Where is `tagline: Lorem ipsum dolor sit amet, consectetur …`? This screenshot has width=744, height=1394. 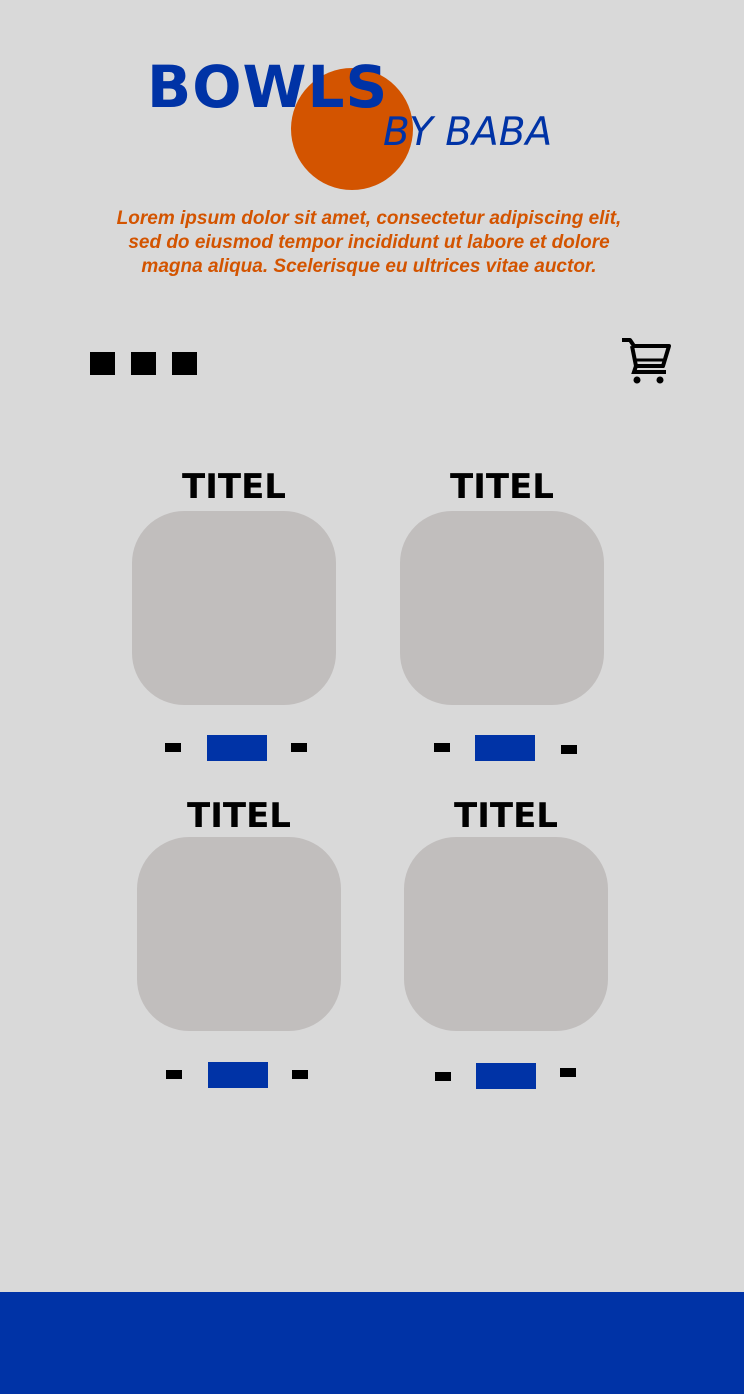 tagline: Lorem ipsum dolor sit amet, consectetur … is located at coordinates (369, 242).